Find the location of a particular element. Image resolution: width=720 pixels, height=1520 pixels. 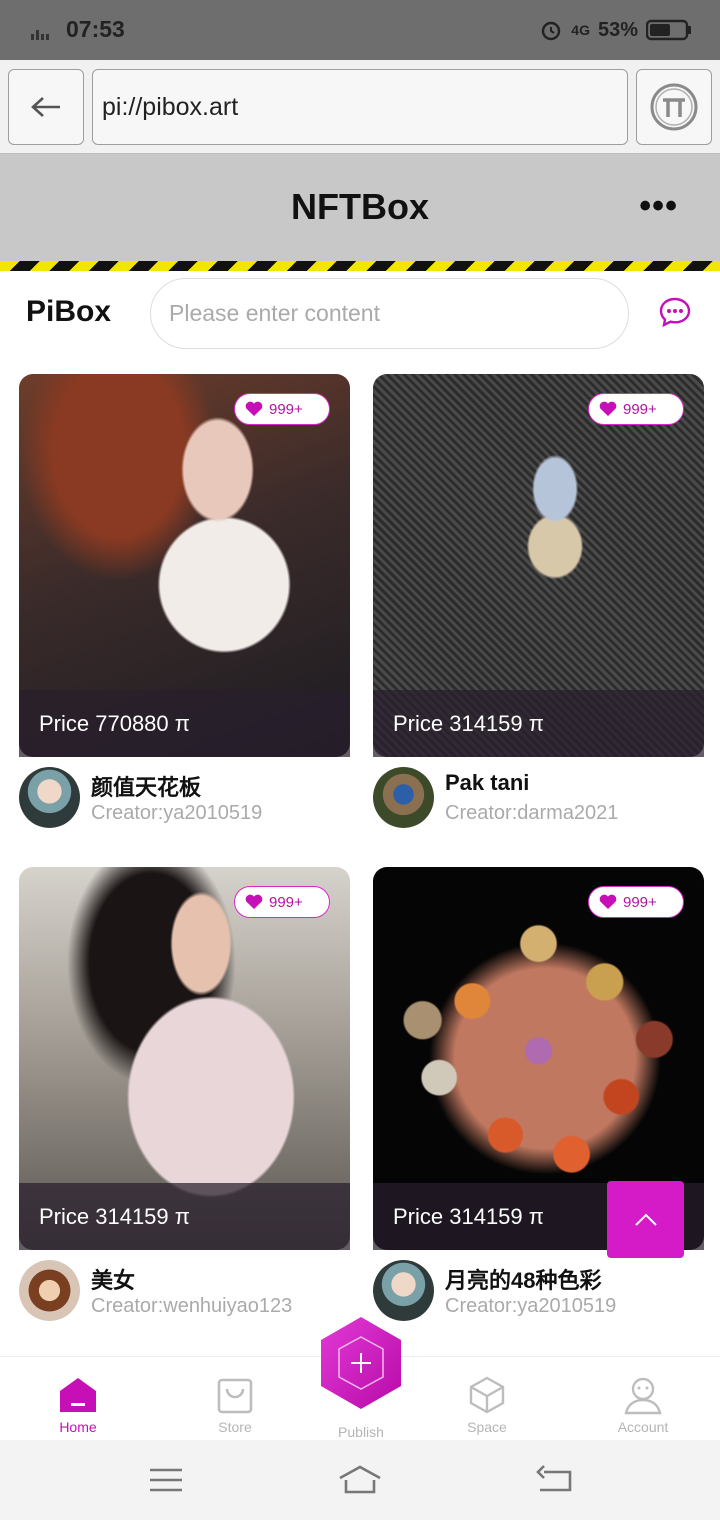

status-right: 4G 53% is located at coordinates (615, 30).